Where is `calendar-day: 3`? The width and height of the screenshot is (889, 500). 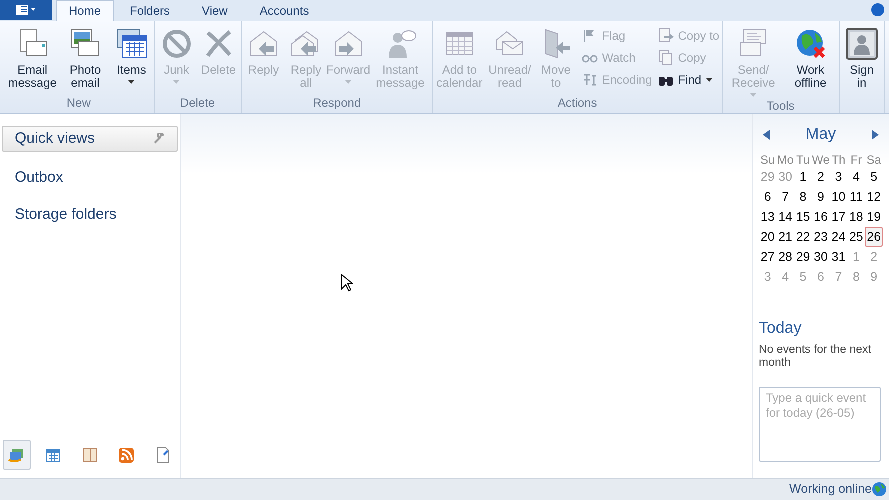 calendar-day: 3 is located at coordinates (839, 177).